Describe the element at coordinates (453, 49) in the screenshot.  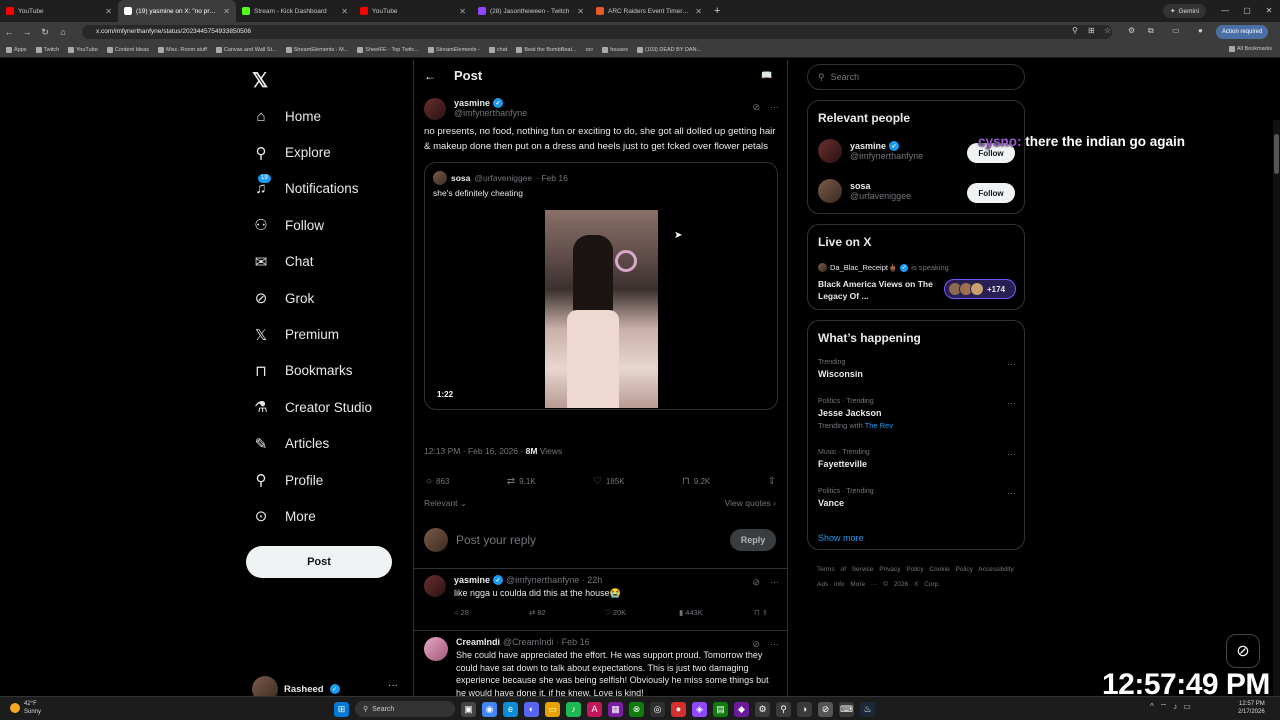
I see `bookmark-item: StreamElements -` at that location.